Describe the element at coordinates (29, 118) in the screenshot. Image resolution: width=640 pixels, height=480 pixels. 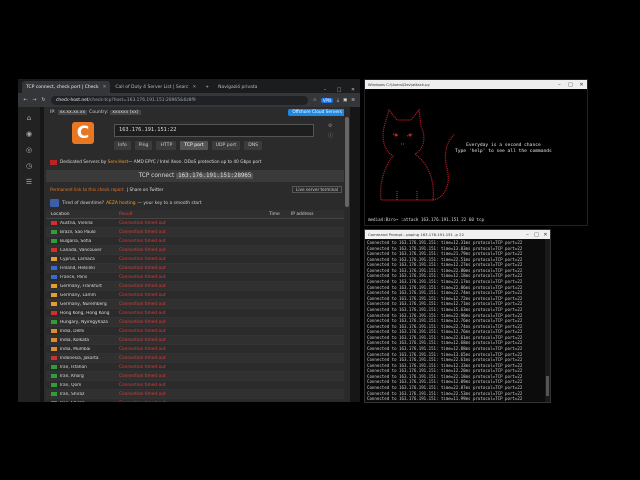
I see `home-icon: ⌂` at that location.